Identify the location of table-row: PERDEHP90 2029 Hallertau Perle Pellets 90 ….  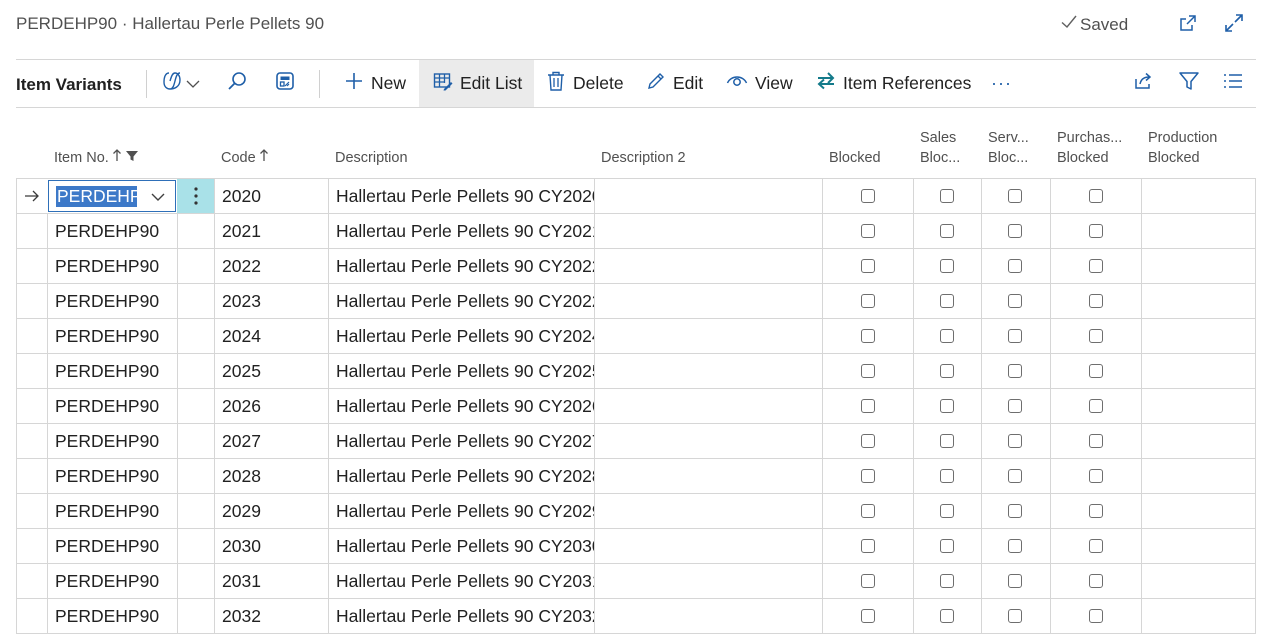
(636, 511).